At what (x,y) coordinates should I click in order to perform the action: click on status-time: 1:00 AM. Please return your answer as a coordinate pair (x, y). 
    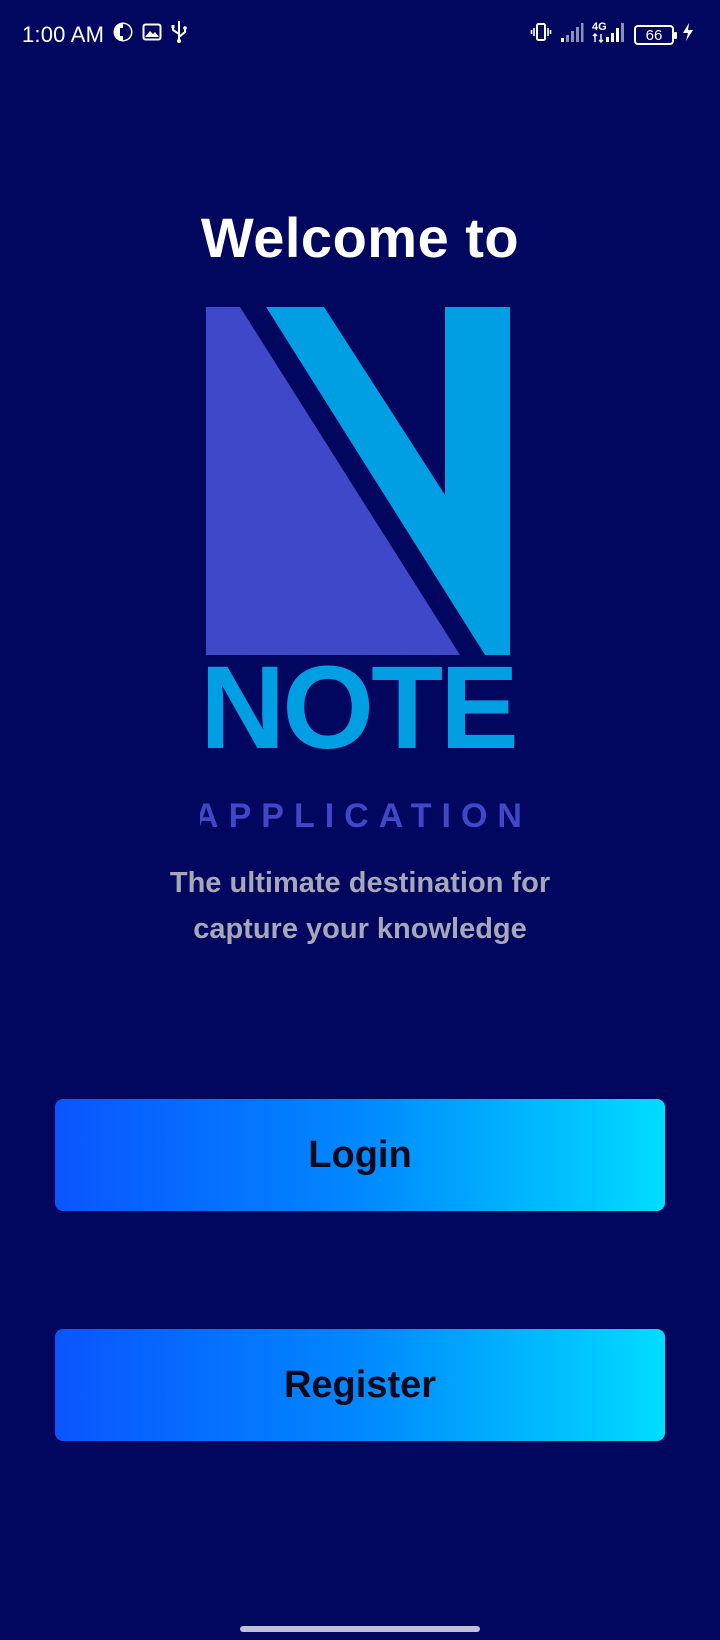
    Looking at the image, I should click on (63, 34).